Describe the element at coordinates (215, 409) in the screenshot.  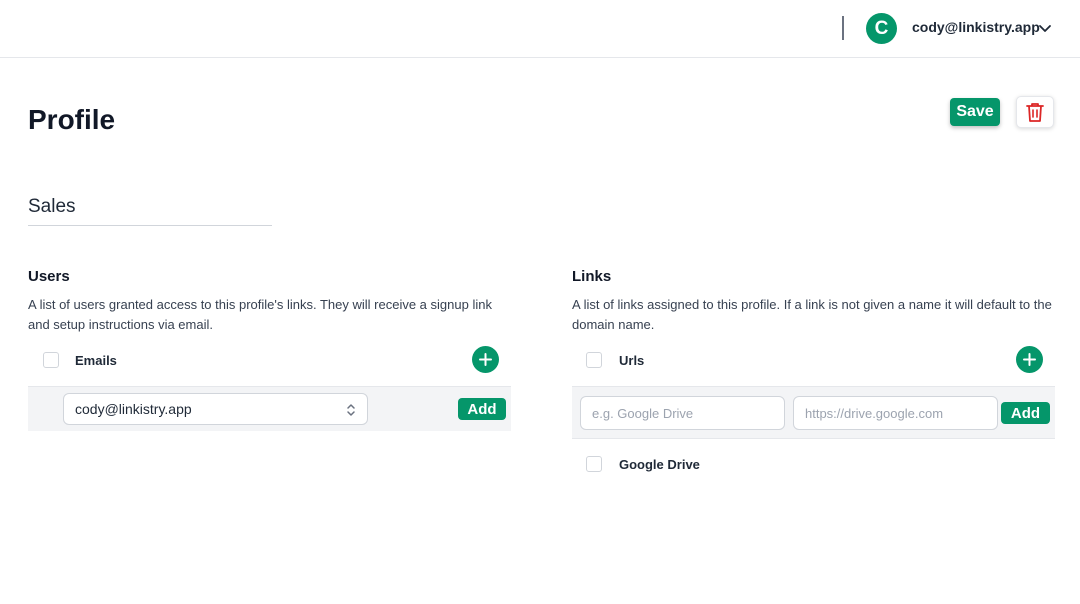
I see `email-select: cody@linkistry.app` at that location.